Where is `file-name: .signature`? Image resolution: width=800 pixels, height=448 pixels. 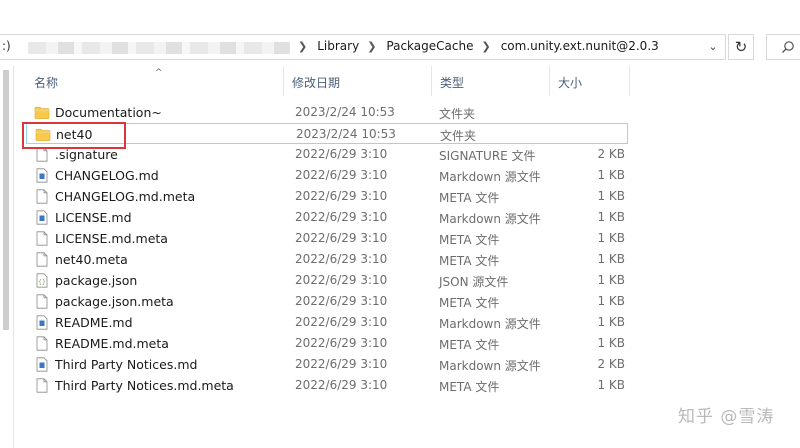
file-name: .signature is located at coordinates (86, 154).